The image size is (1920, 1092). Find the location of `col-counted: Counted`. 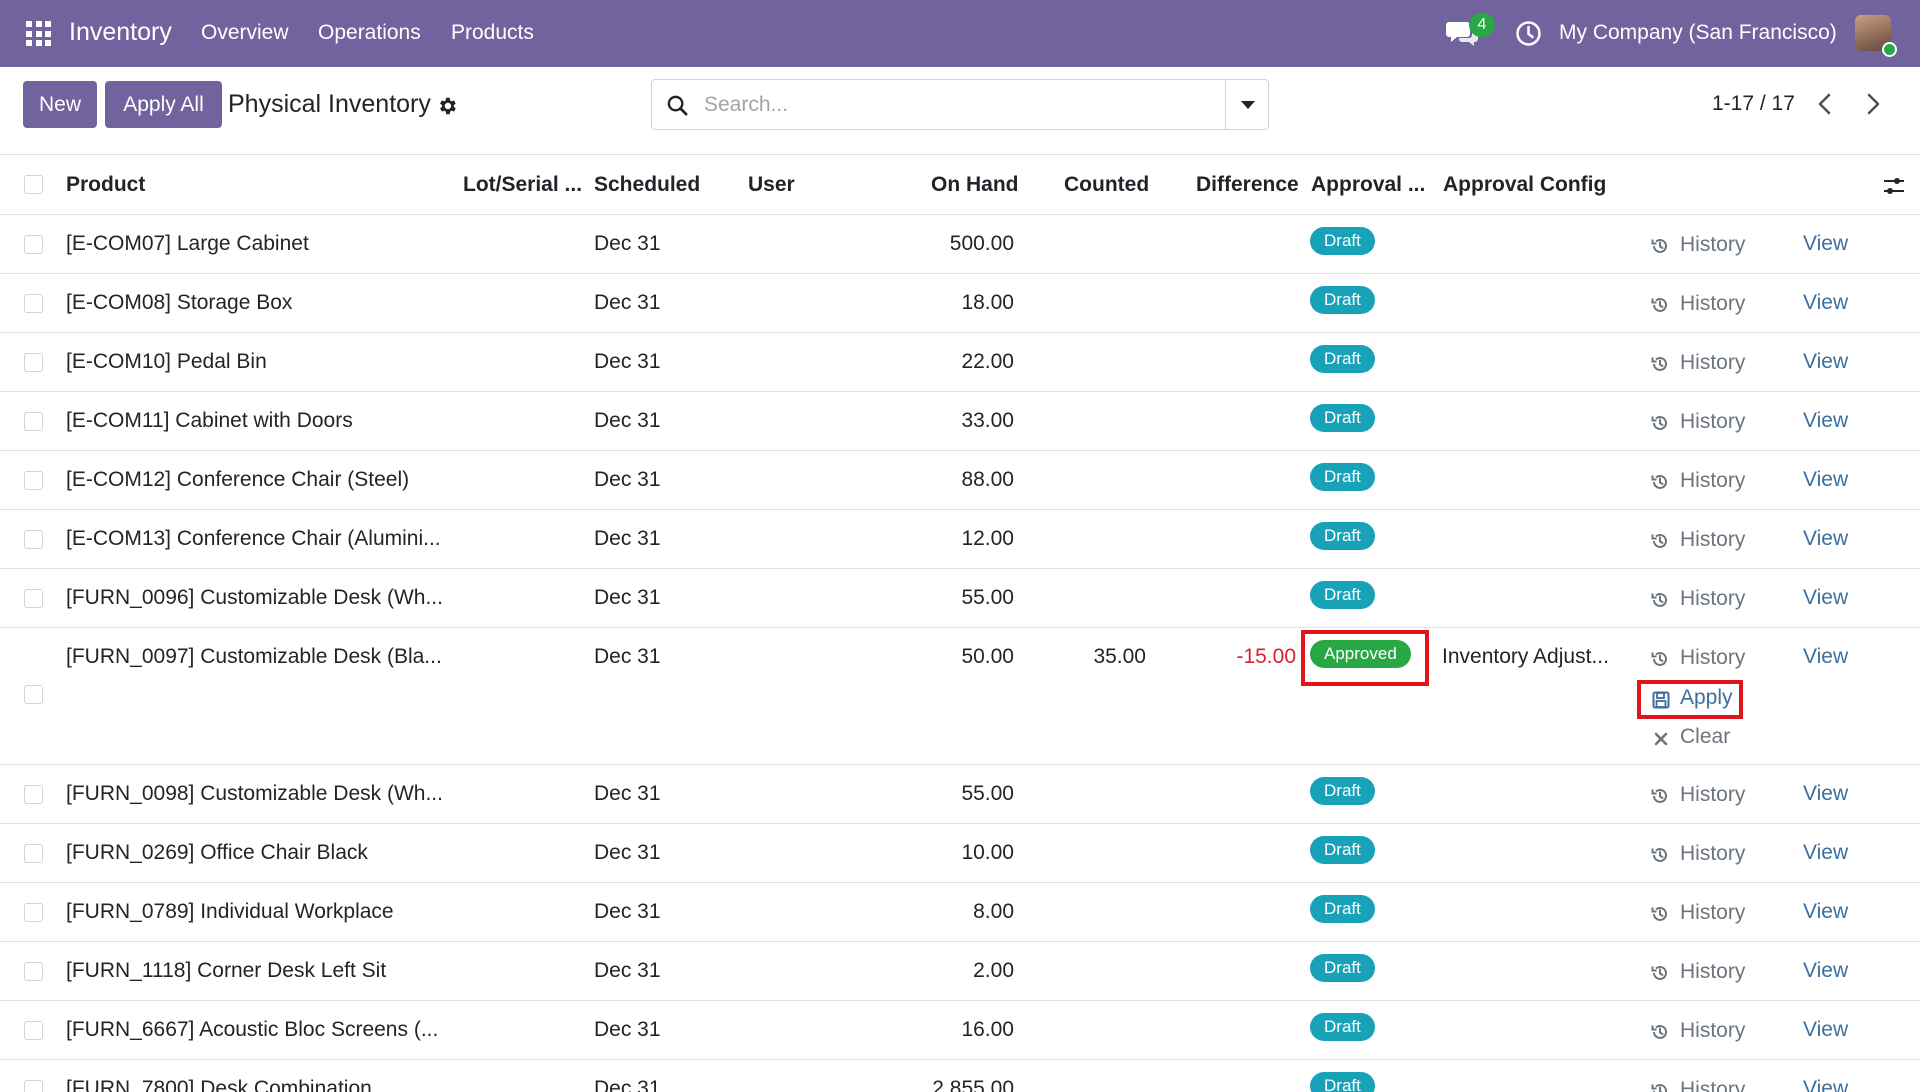

col-counted: Counted is located at coordinates (1106, 185).